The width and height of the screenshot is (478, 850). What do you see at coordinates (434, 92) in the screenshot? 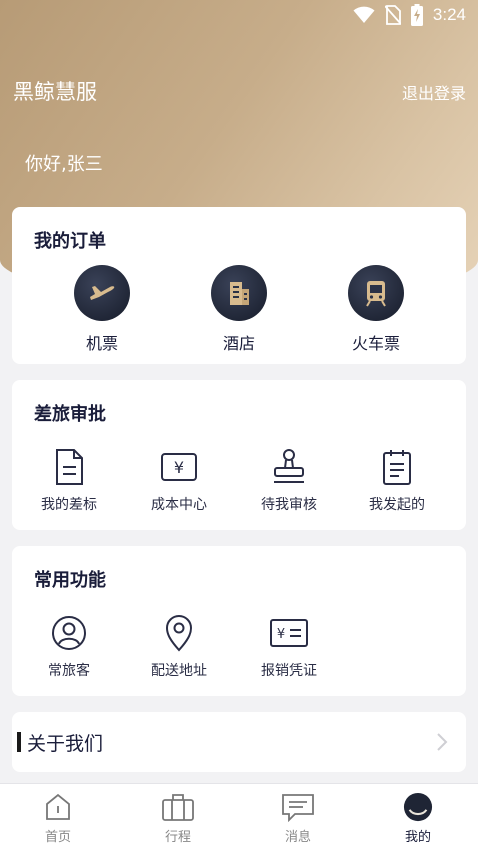
I see `logout-button: 退出登录` at bounding box center [434, 92].